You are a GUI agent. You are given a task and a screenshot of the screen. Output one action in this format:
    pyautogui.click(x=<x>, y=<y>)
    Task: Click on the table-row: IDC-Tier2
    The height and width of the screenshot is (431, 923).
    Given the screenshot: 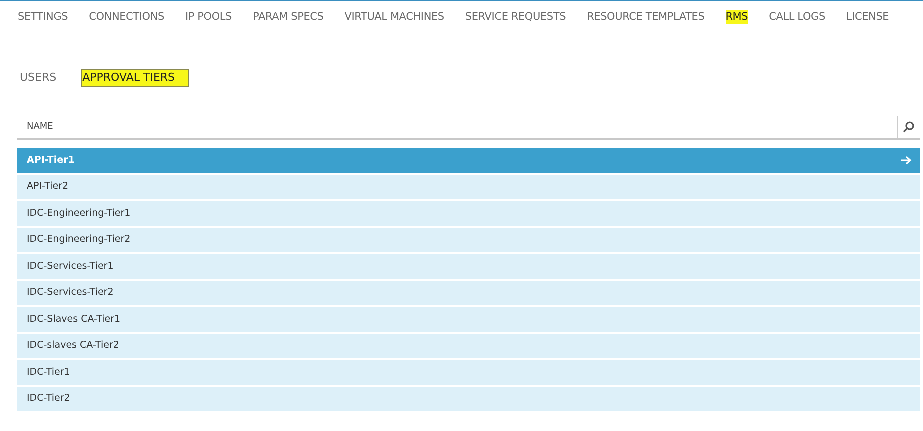 What is the action you would take?
    pyautogui.click(x=468, y=398)
    